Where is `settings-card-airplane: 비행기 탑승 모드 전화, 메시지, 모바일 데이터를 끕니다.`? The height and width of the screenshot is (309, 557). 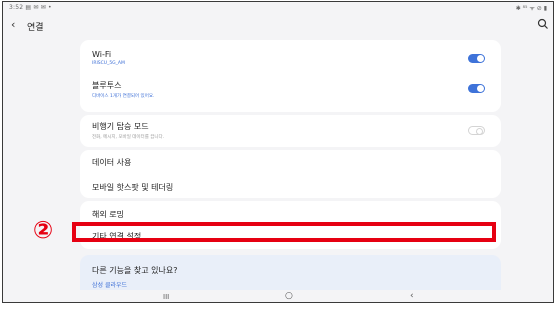
settings-card-airplane: 비행기 탑승 모드 전화, 메시지, 모바일 데이터를 끕니다. is located at coordinates (290, 131).